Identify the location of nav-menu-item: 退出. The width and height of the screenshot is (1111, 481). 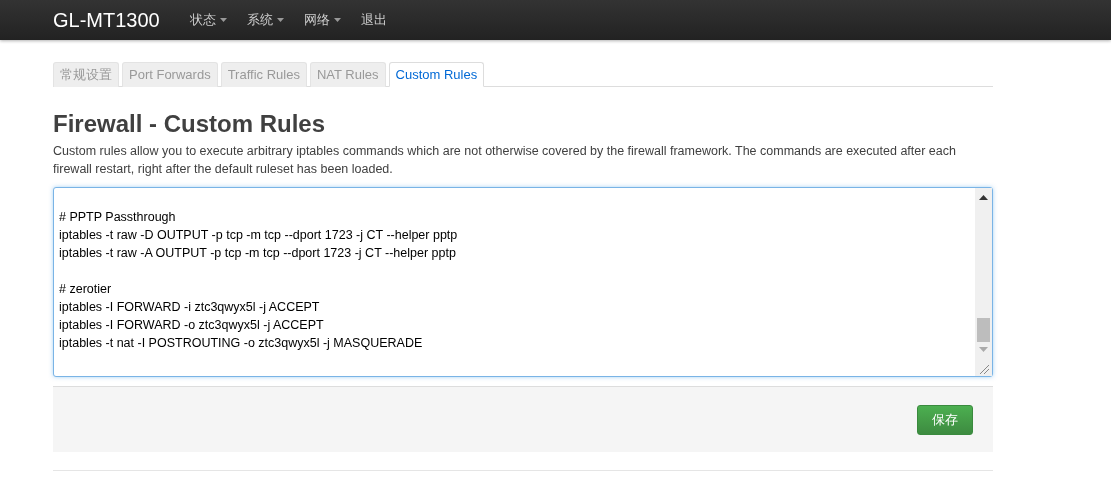
(373, 20).